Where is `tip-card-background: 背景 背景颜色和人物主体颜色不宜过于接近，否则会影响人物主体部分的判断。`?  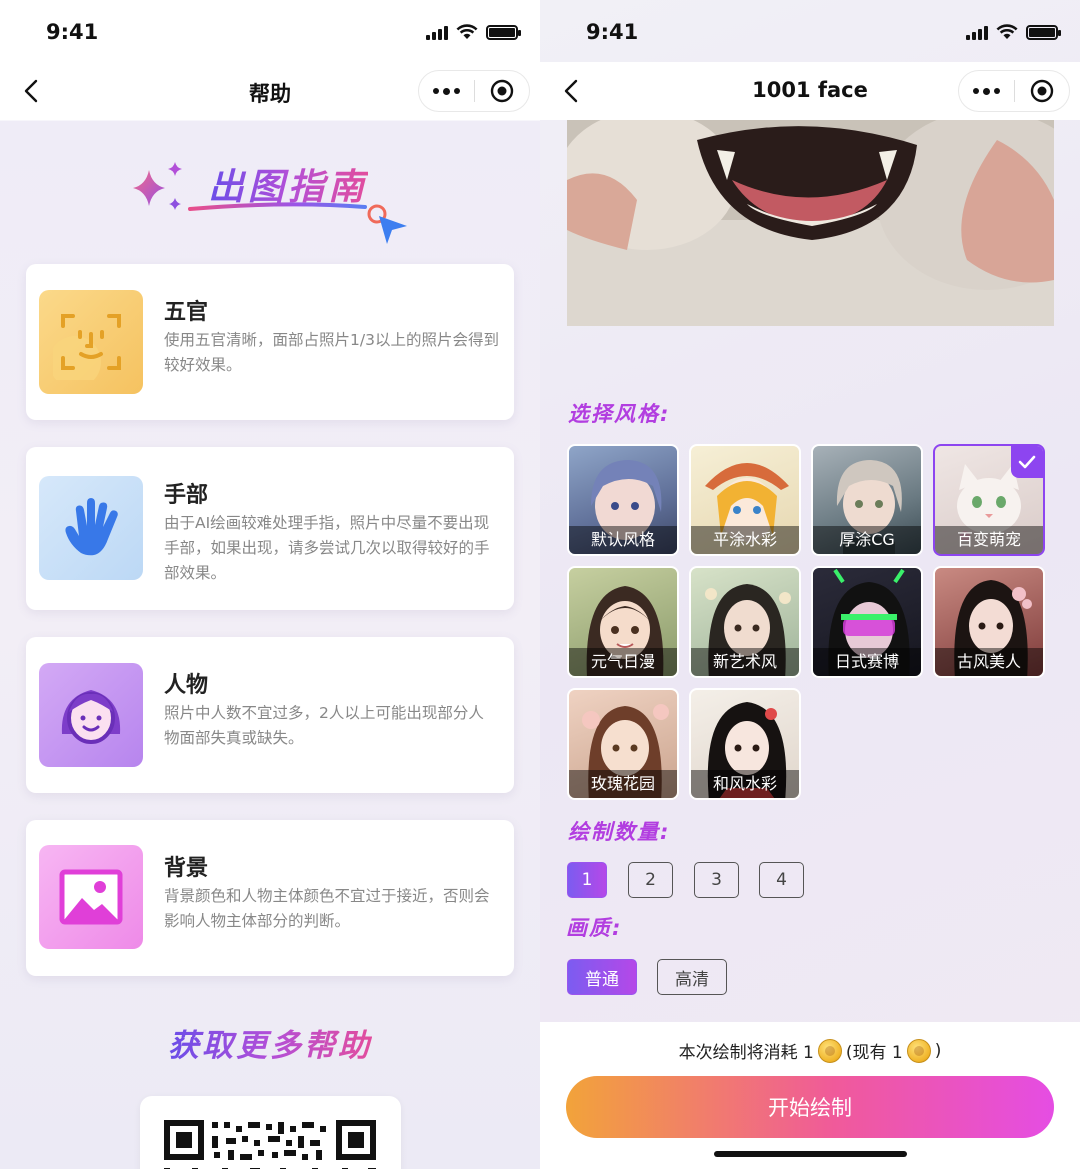
tip-card-background: 背景 背景颜色和人物主体颜色不宜过于接近，否则会影响人物主体部分的判断。 is located at coordinates (270, 898).